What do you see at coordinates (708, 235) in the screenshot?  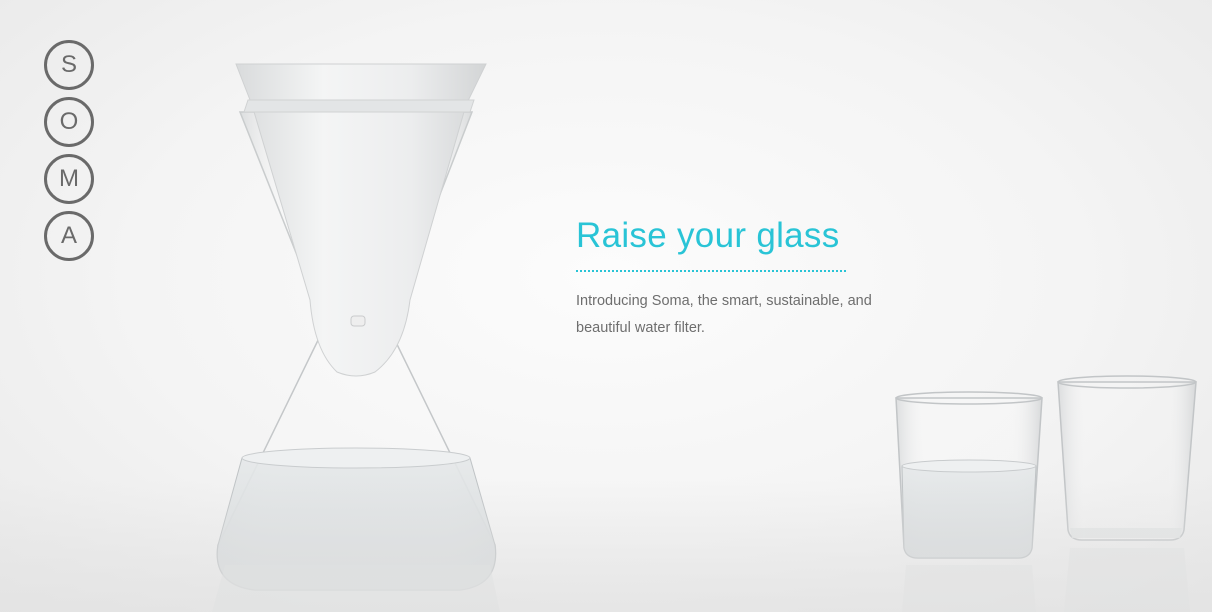 I see `headline: Raise your glass` at bounding box center [708, 235].